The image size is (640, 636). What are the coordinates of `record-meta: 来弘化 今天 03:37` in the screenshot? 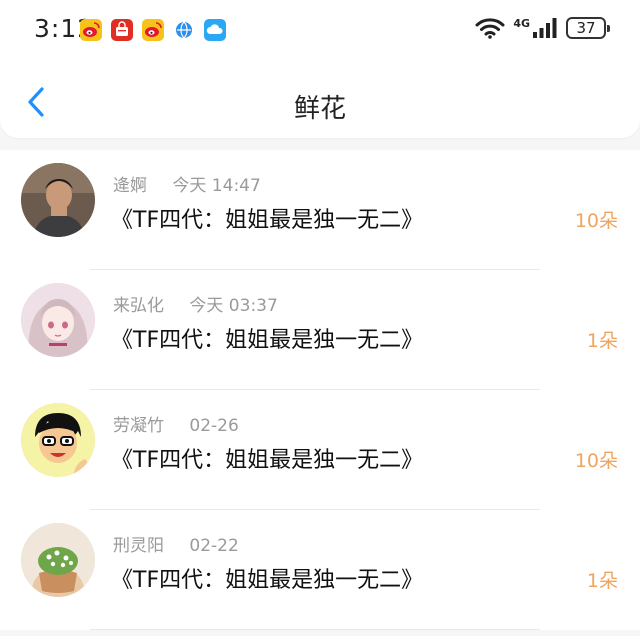 It's located at (195, 303).